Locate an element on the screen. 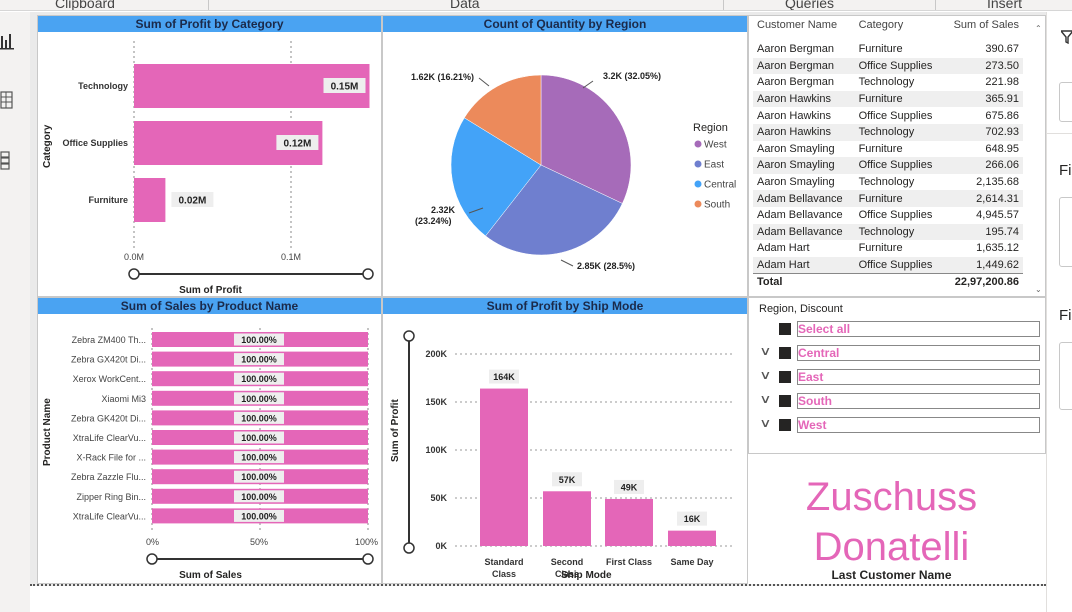  table-row: Adam Bellavance Office Supplies 4,945.57 is located at coordinates (888, 215).